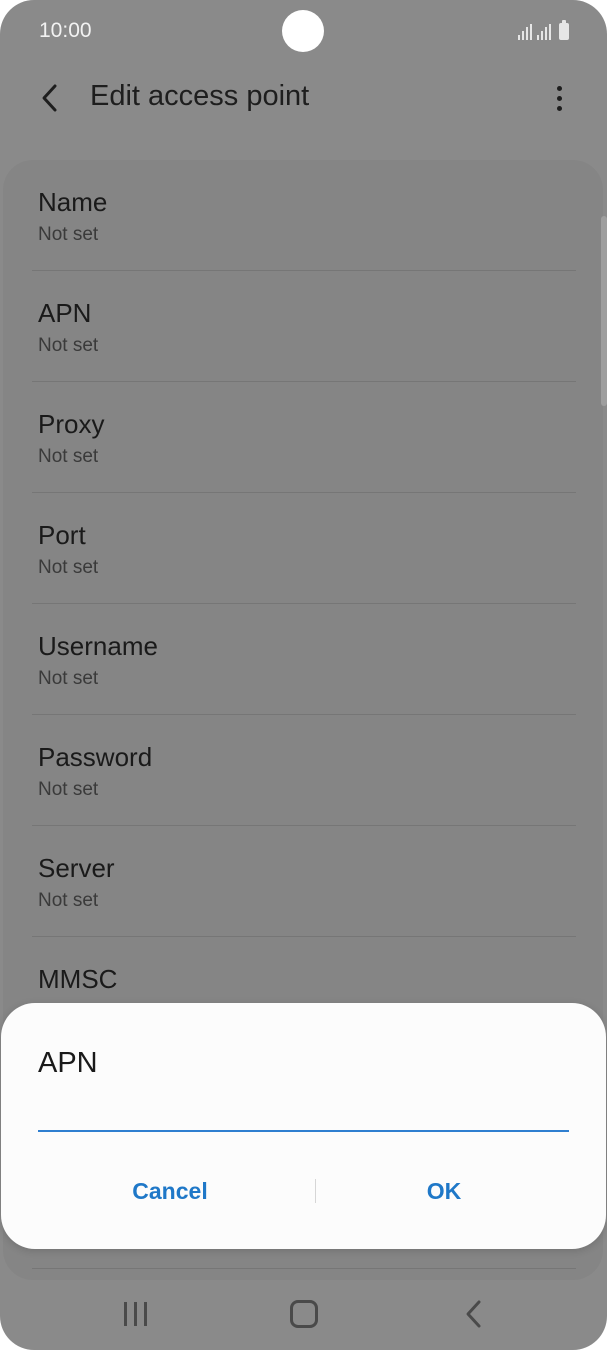  What do you see at coordinates (303, 770) in the screenshot?
I see `setting-item-password: Password Not set` at bounding box center [303, 770].